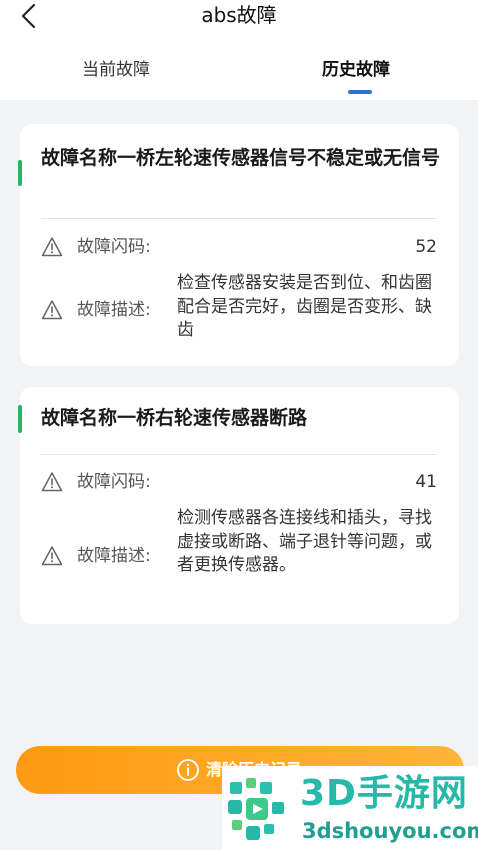 The height and width of the screenshot is (850, 478). Describe the element at coordinates (304, 306) in the screenshot. I see `fault-desc-value: 检查传感器安装是否到位、和齿圈配合是否完好，齿圈是否变形、缺齿` at that location.